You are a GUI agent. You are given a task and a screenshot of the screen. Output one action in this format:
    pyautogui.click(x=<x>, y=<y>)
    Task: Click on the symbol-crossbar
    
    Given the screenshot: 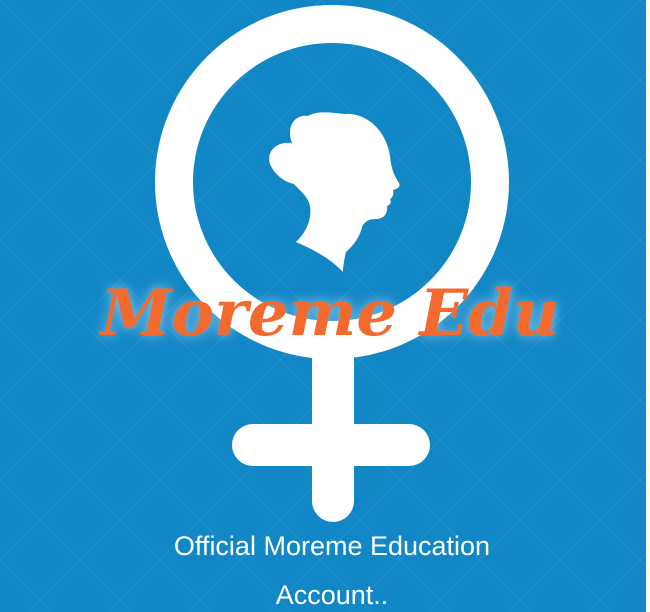 What is the action you would take?
    pyautogui.click(x=331, y=445)
    